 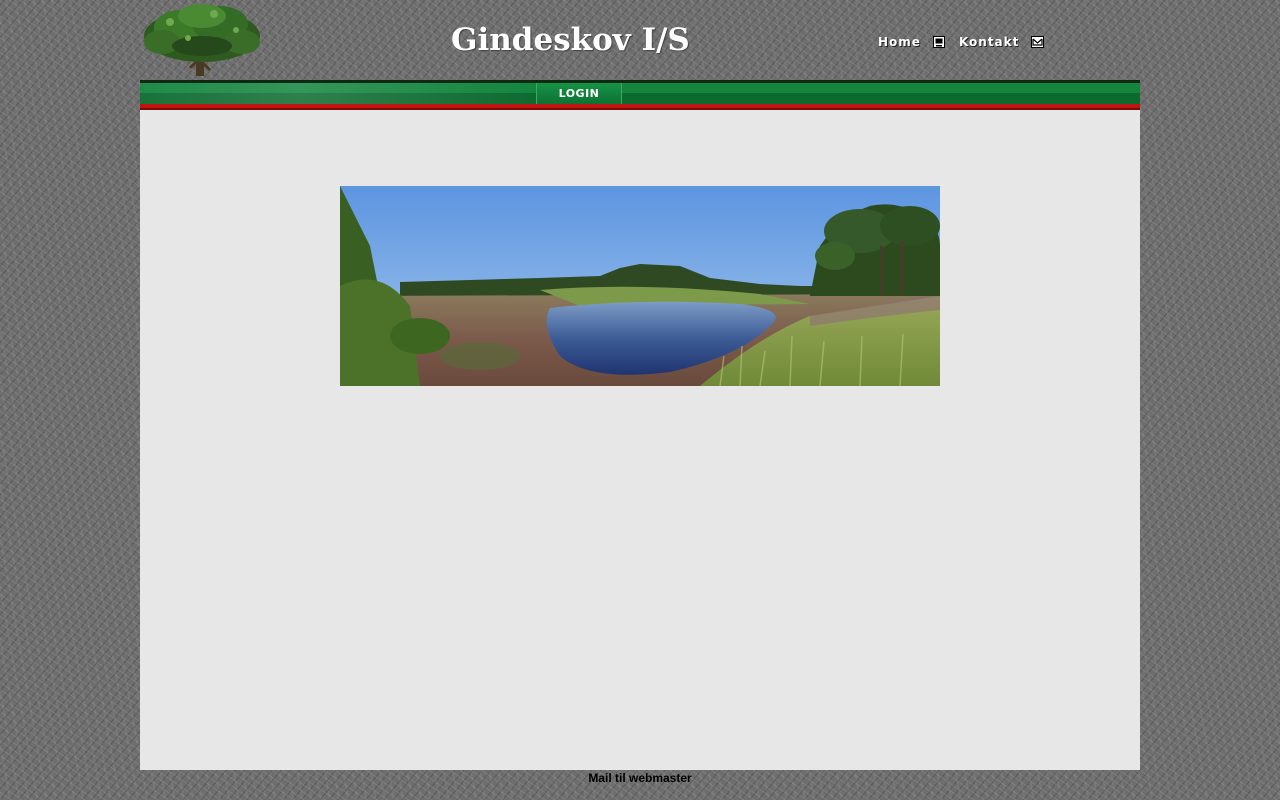 I want to click on main-navbar: LOGIN, so click(x=640, y=95).